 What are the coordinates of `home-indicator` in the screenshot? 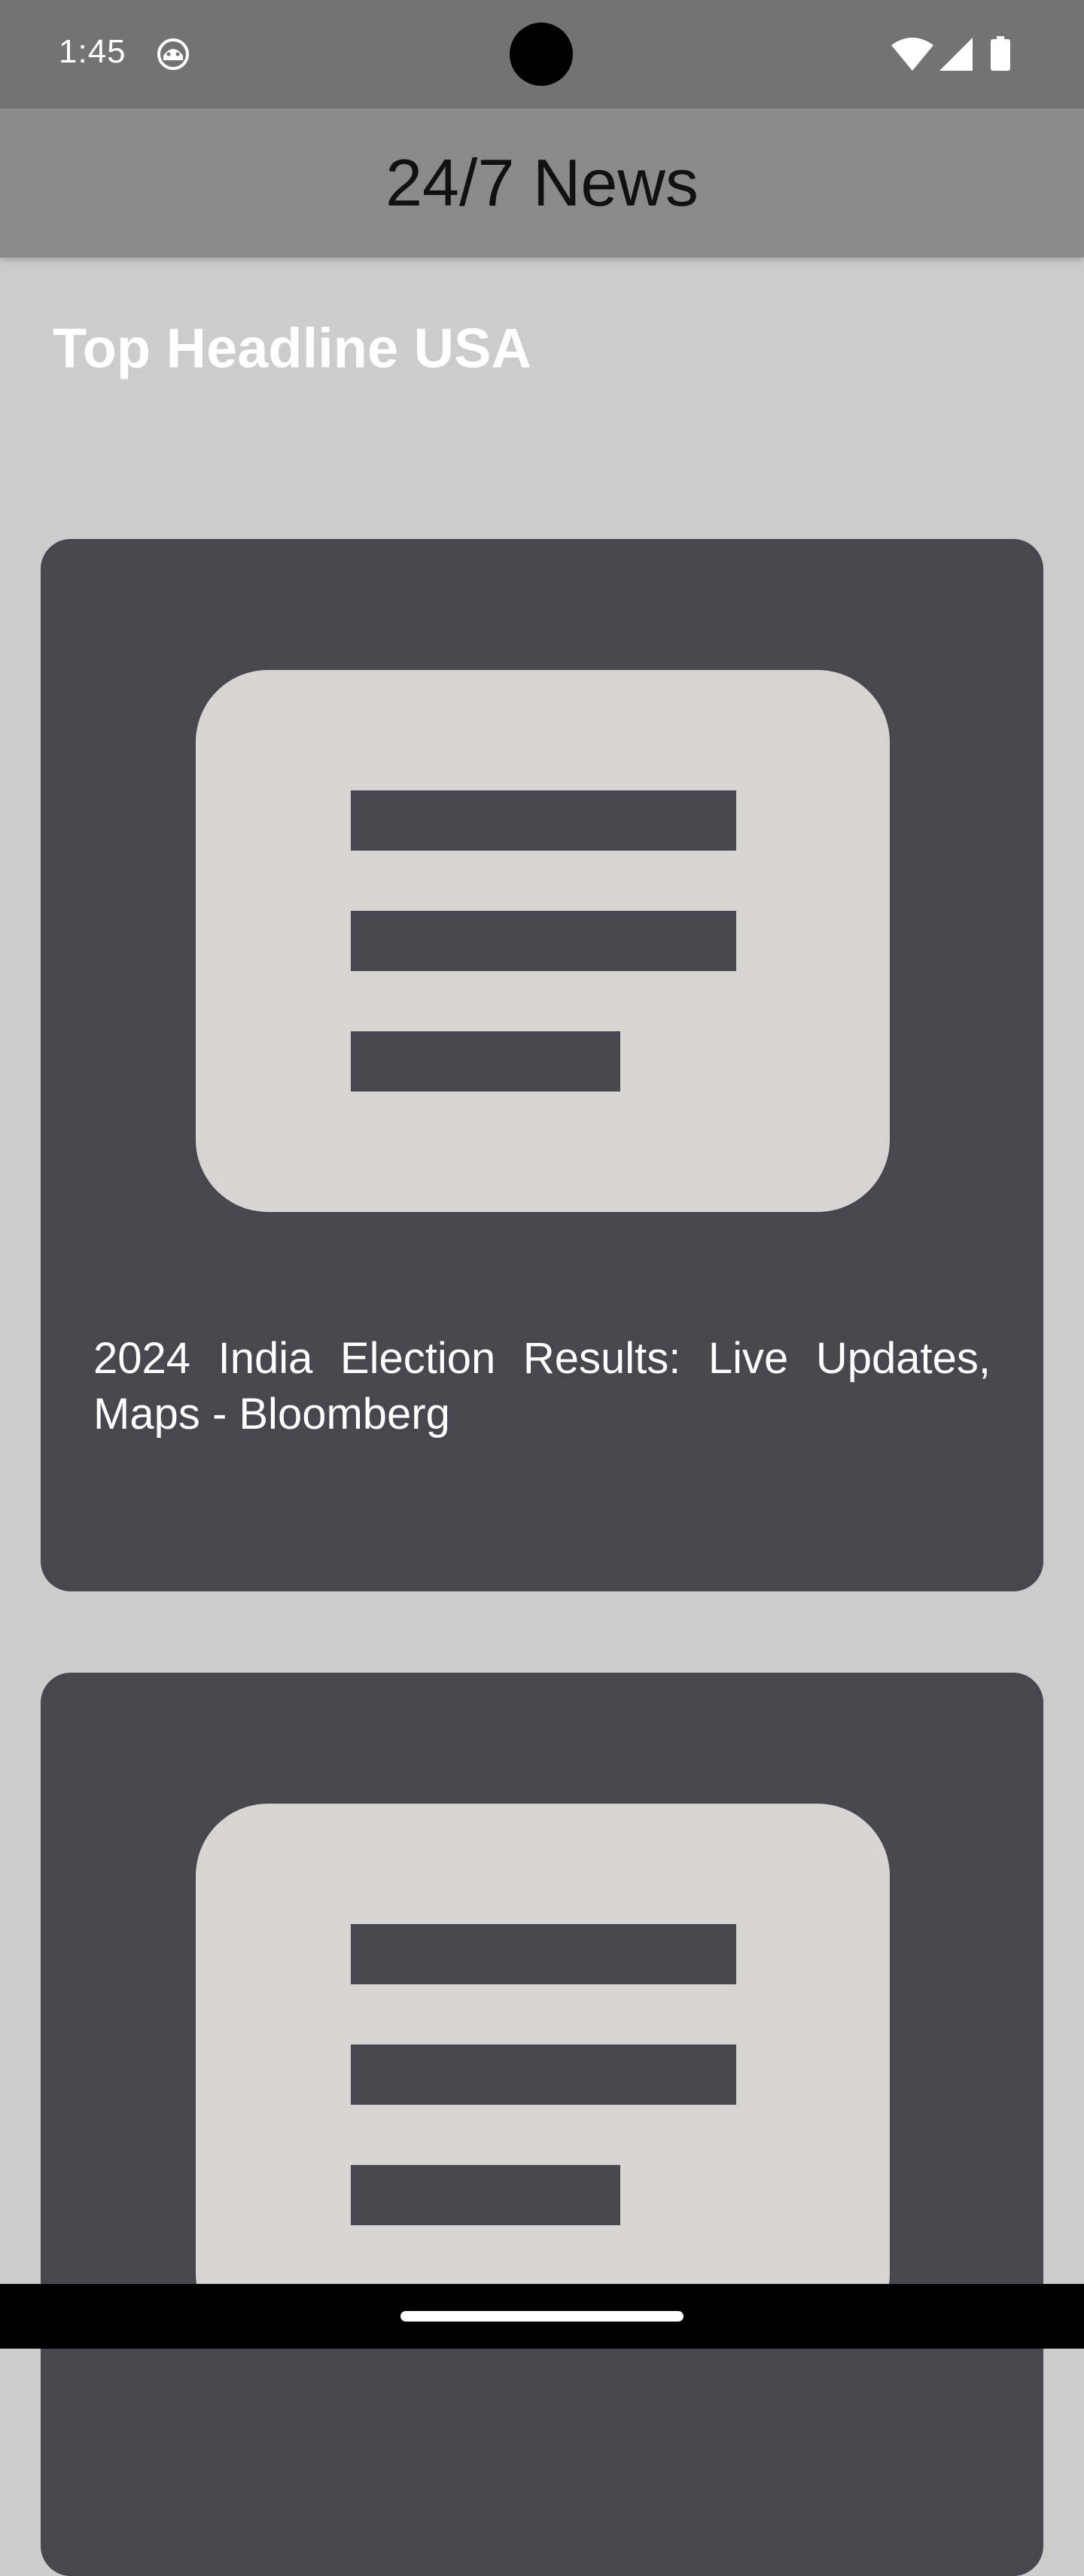 It's located at (542, 2316).